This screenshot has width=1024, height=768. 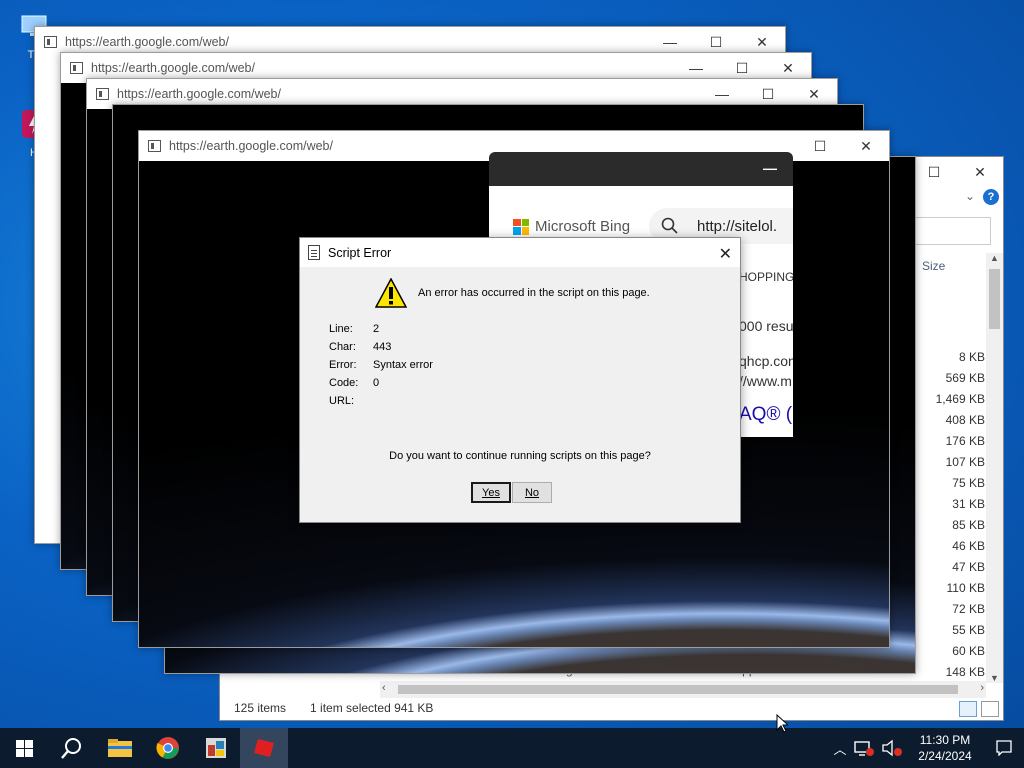 I want to click on detail-value: 2, so click(x=376, y=329).